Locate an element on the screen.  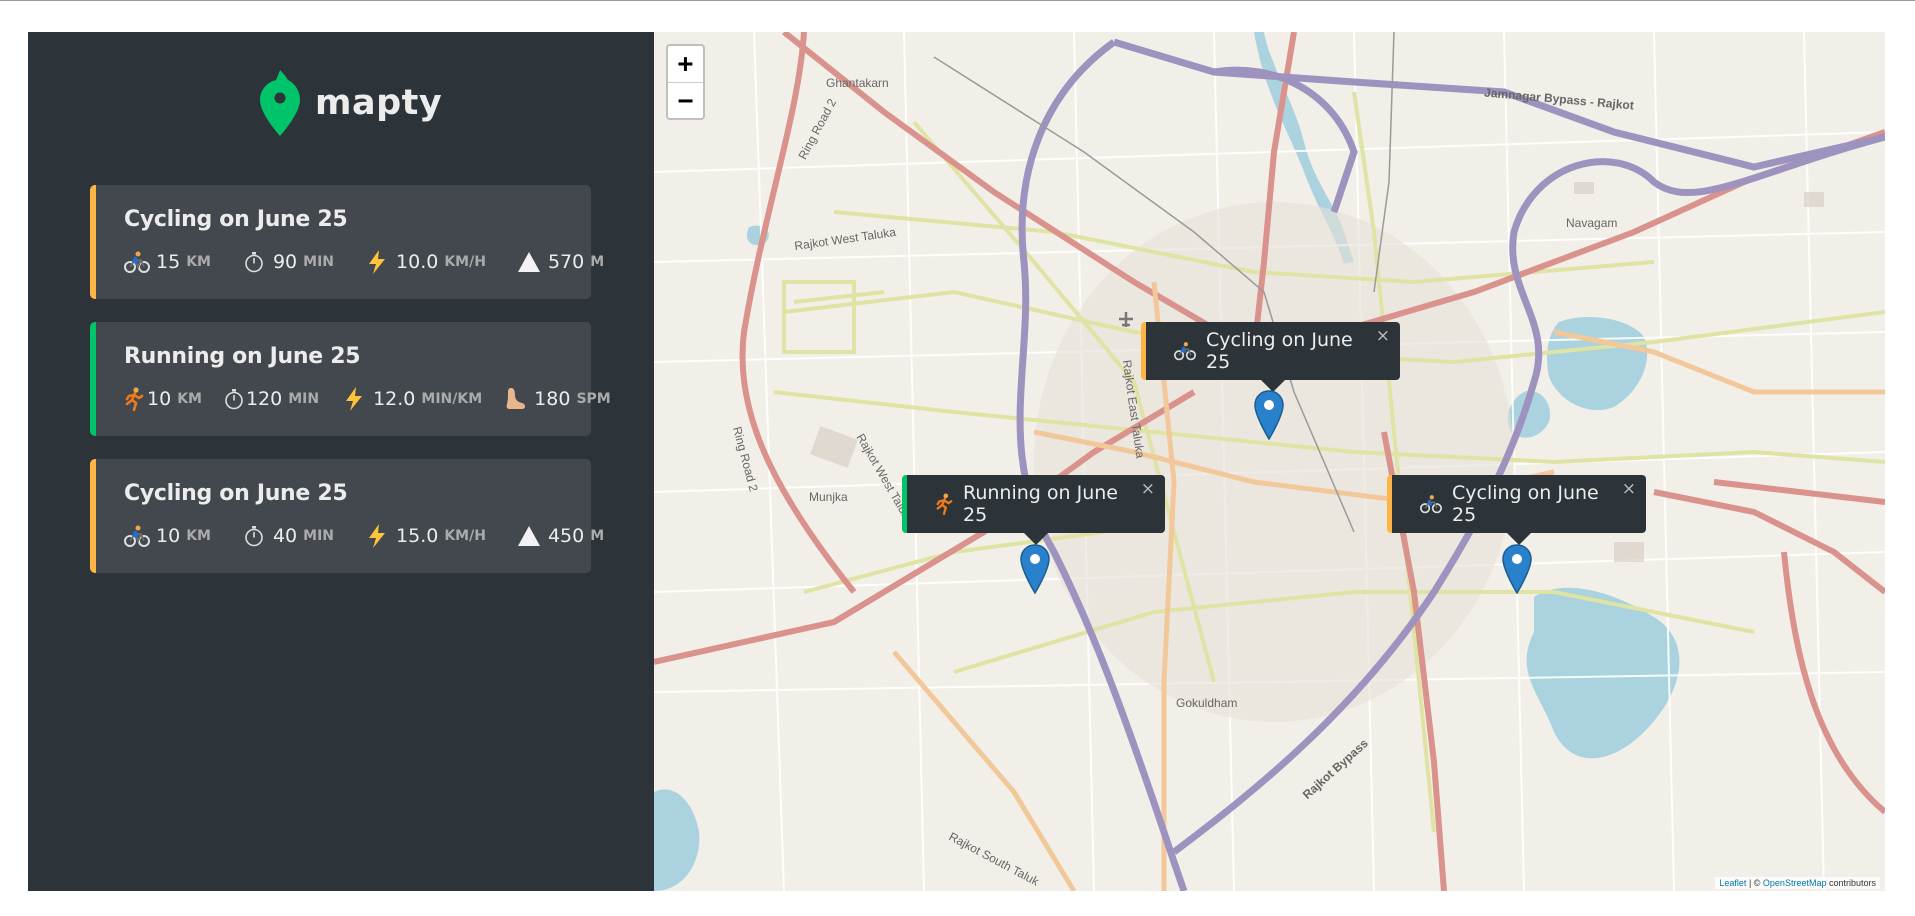
workout-speed: 10.0 km/h is located at coordinates (425, 262).